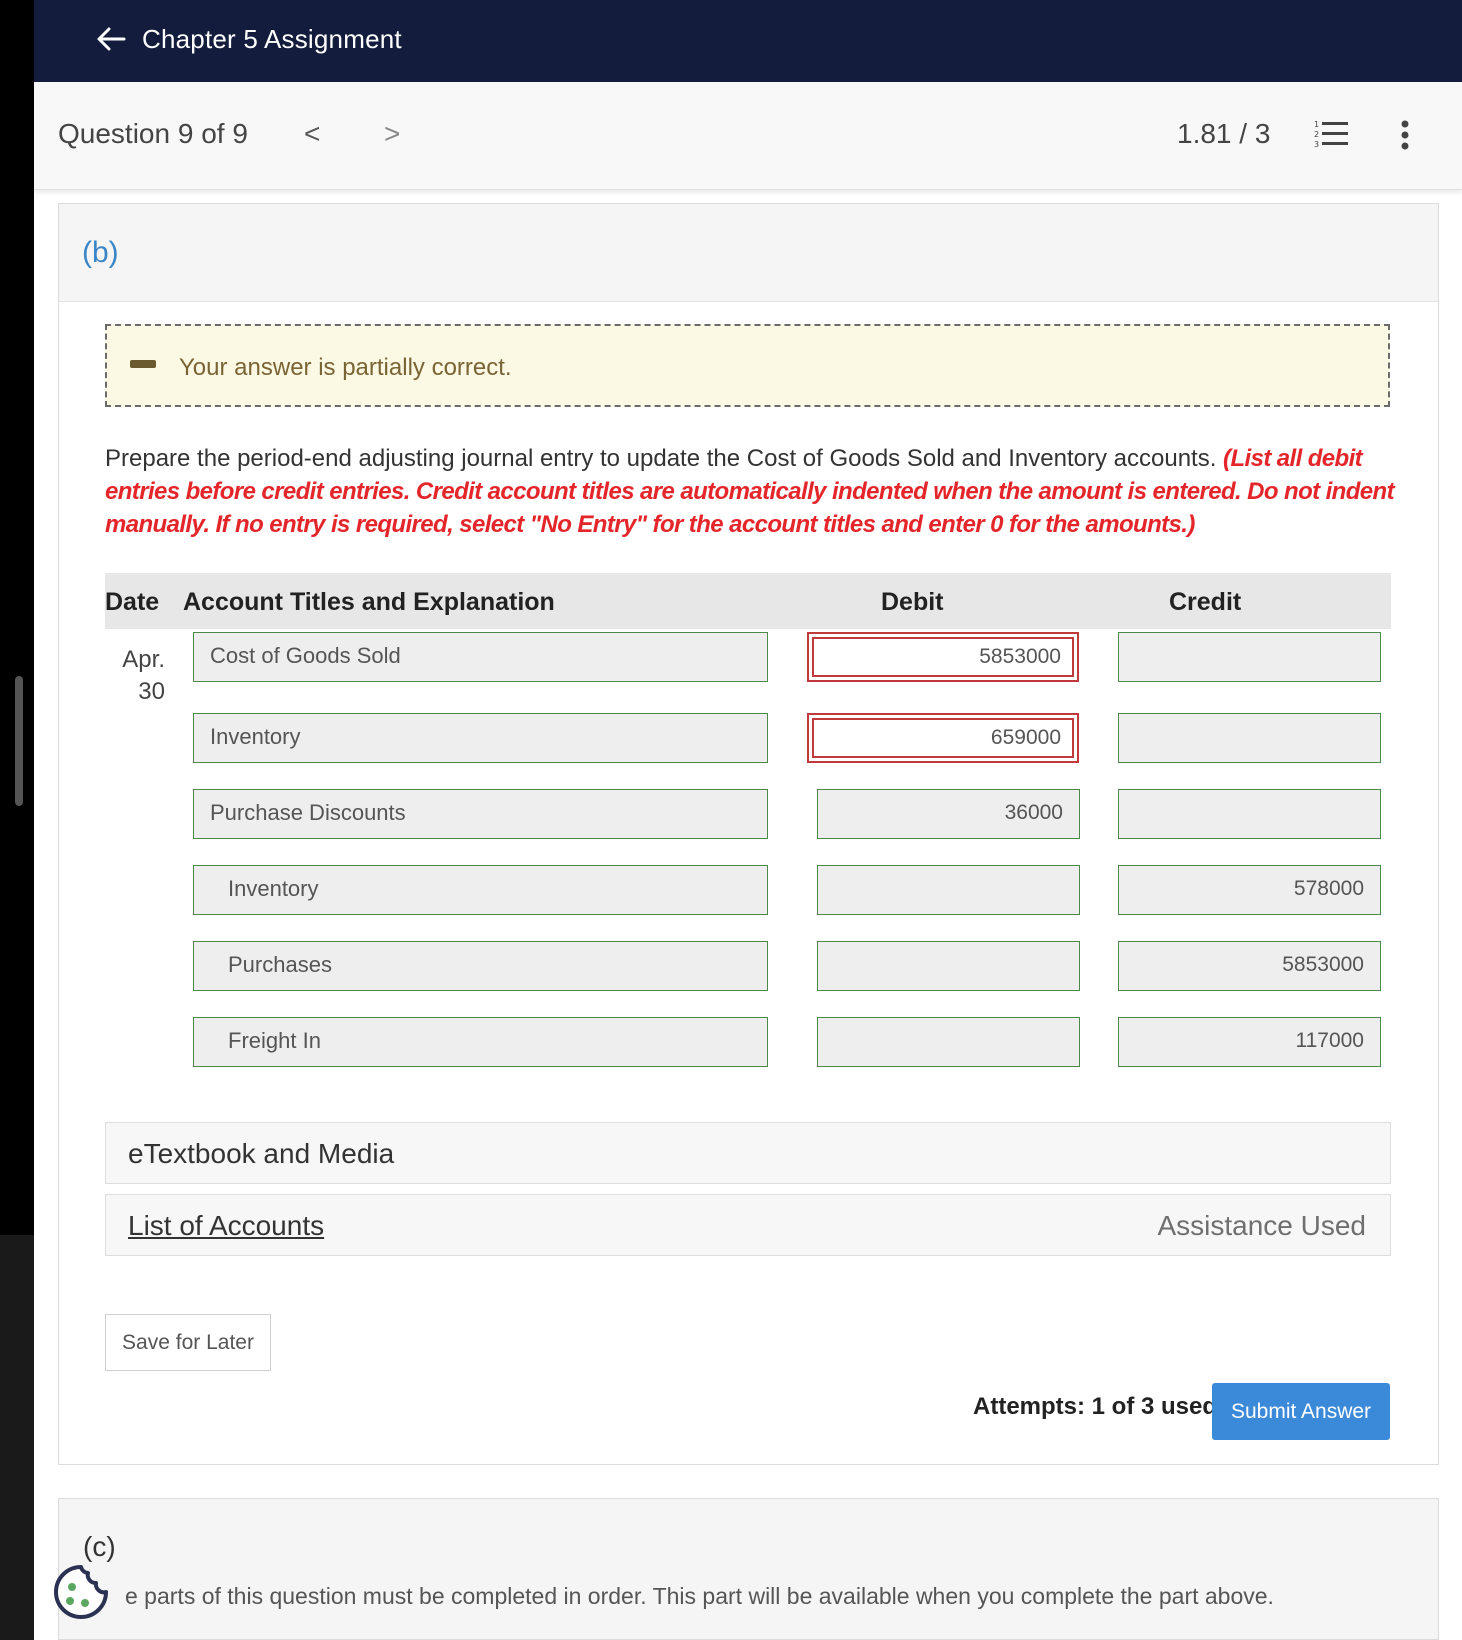 The width and height of the screenshot is (1462, 1640). What do you see at coordinates (1316, 144) in the screenshot?
I see `svg-text: 3` at bounding box center [1316, 144].